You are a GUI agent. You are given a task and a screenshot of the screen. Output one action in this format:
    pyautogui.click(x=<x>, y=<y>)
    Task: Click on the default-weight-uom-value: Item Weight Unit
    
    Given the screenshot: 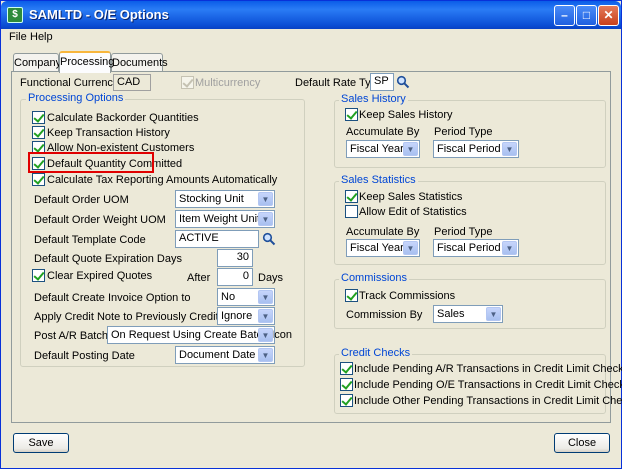 What is the action you would take?
    pyautogui.click(x=220, y=219)
    